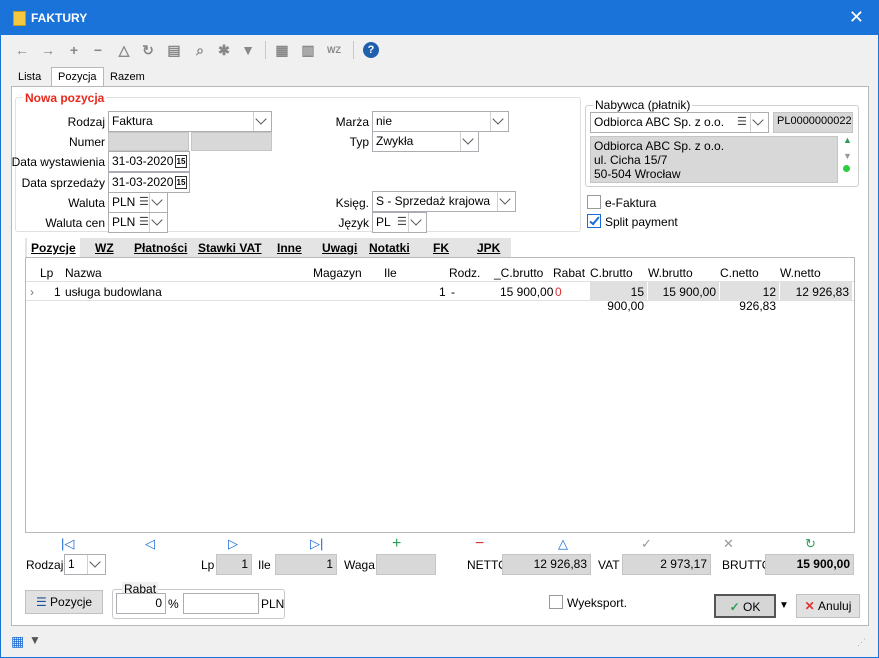 This screenshot has width=879, height=658. Describe the element at coordinates (149, 182) in the screenshot. I see `data-sprzedazy-field: 31-03-2020 15` at that location.